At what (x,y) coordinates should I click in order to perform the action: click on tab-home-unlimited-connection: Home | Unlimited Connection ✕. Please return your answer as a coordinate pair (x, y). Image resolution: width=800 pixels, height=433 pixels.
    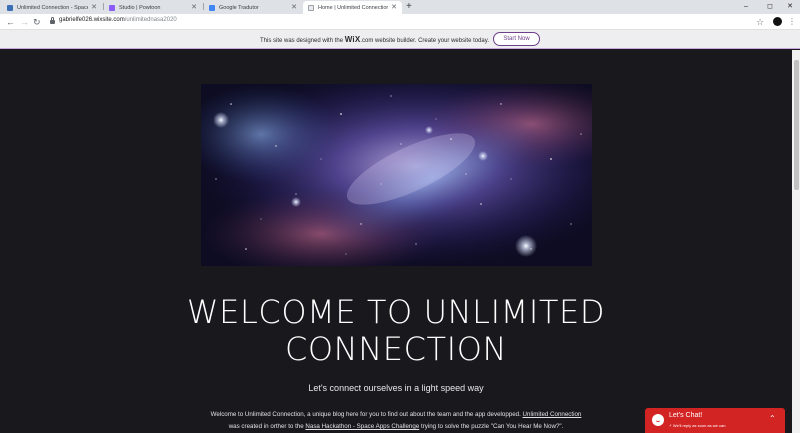
    Looking at the image, I should click on (352, 7).